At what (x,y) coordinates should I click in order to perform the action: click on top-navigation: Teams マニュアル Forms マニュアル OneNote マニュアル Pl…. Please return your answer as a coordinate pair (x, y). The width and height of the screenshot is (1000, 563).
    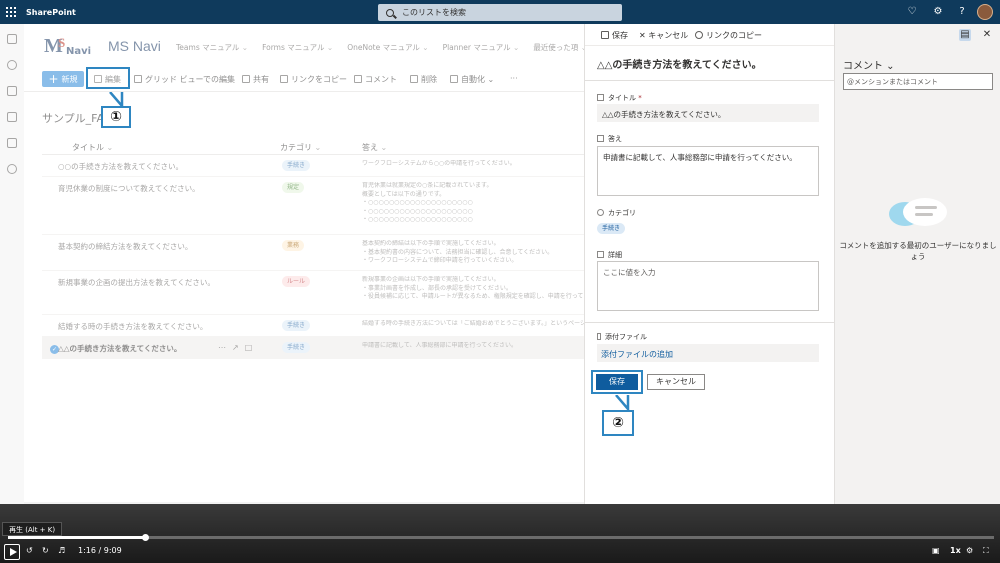
    Looking at the image, I should click on (381, 47).